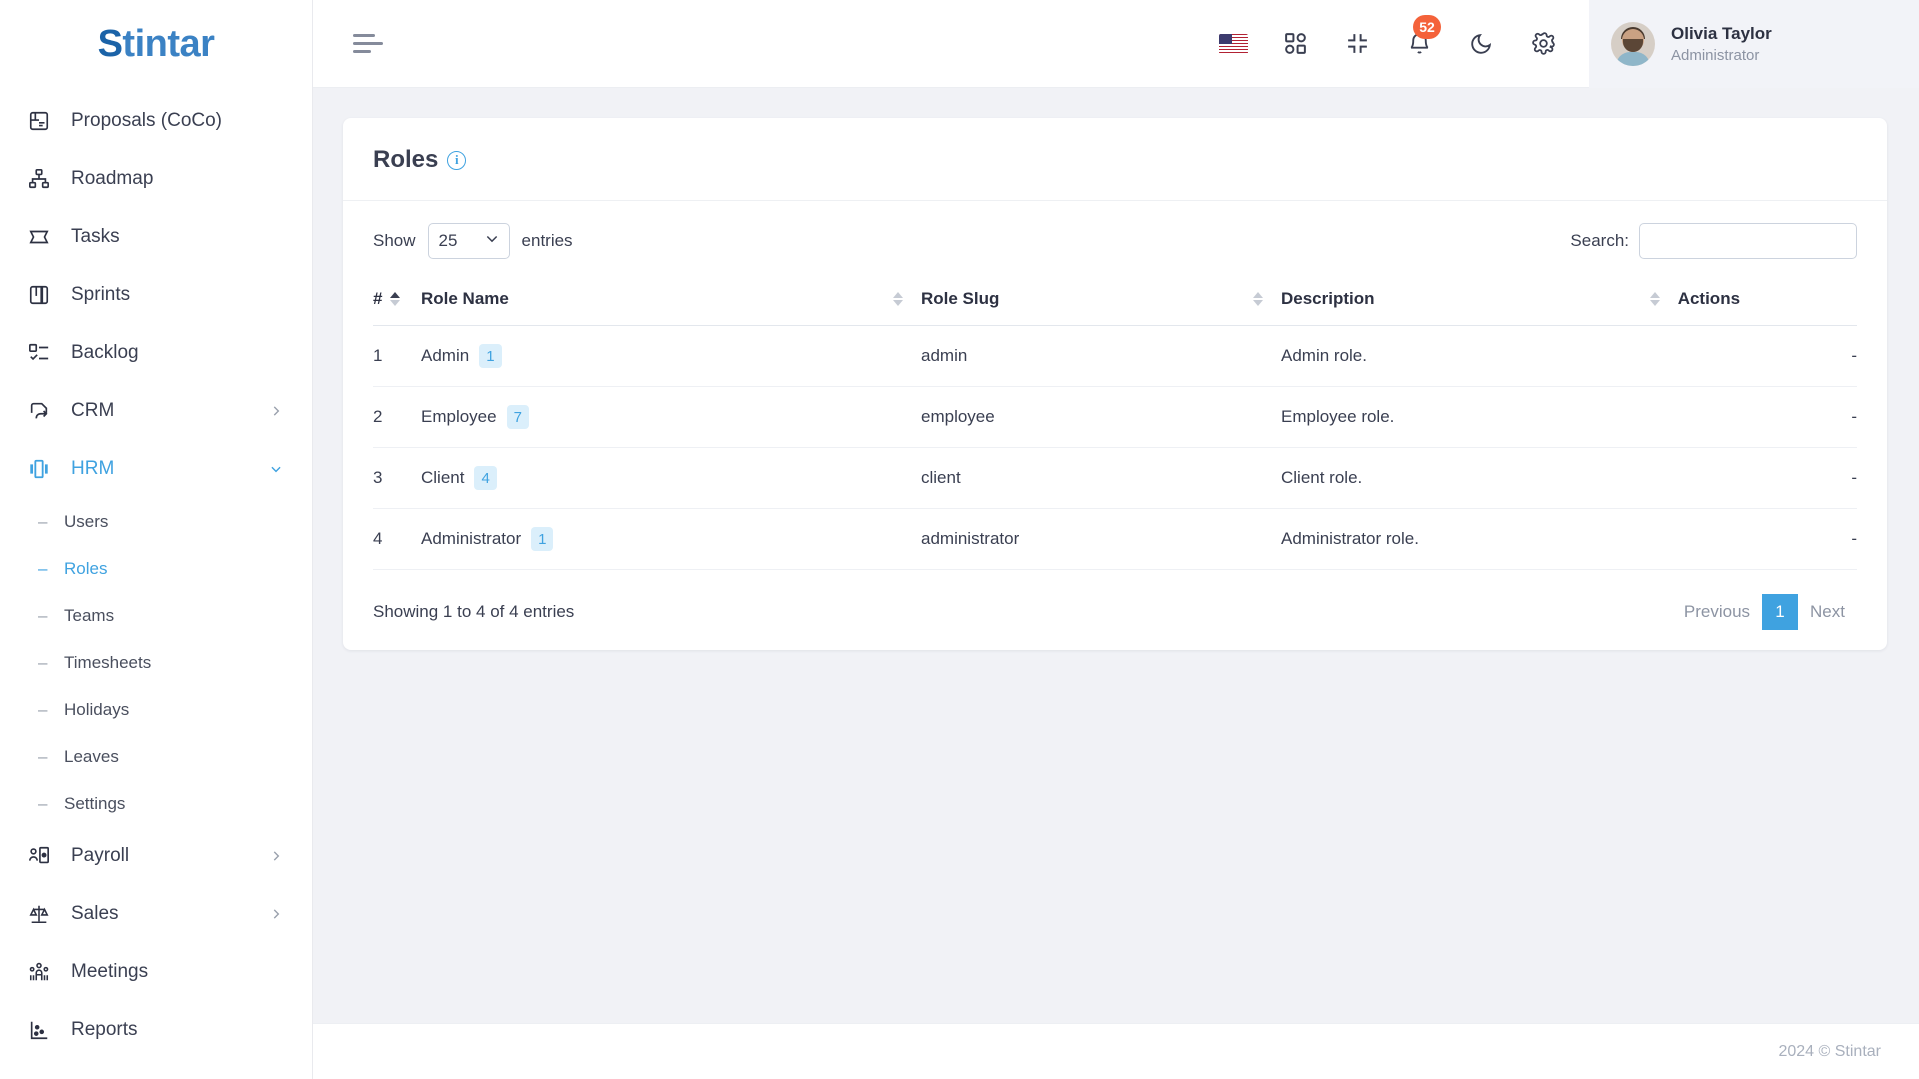 Image resolution: width=1919 pixels, height=1079 pixels. I want to click on sidebar-item-label: Tasks, so click(95, 236).